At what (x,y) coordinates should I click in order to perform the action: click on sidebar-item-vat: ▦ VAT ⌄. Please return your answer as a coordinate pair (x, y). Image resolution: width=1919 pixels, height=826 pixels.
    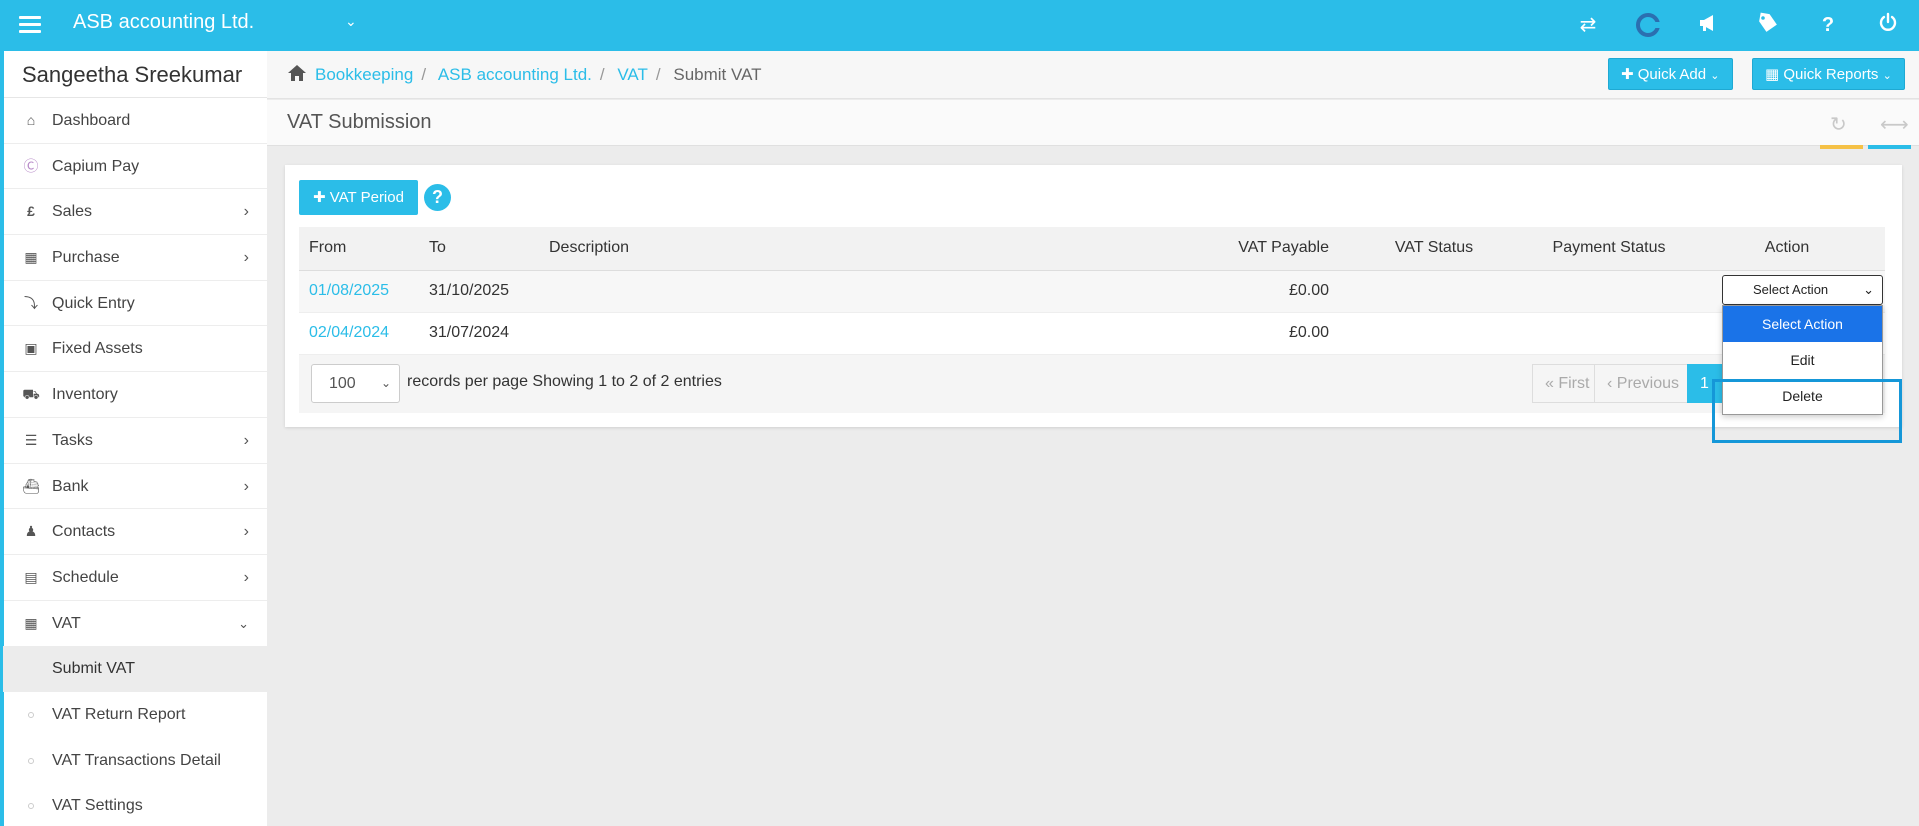
    Looking at the image, I should click on (135, 624).